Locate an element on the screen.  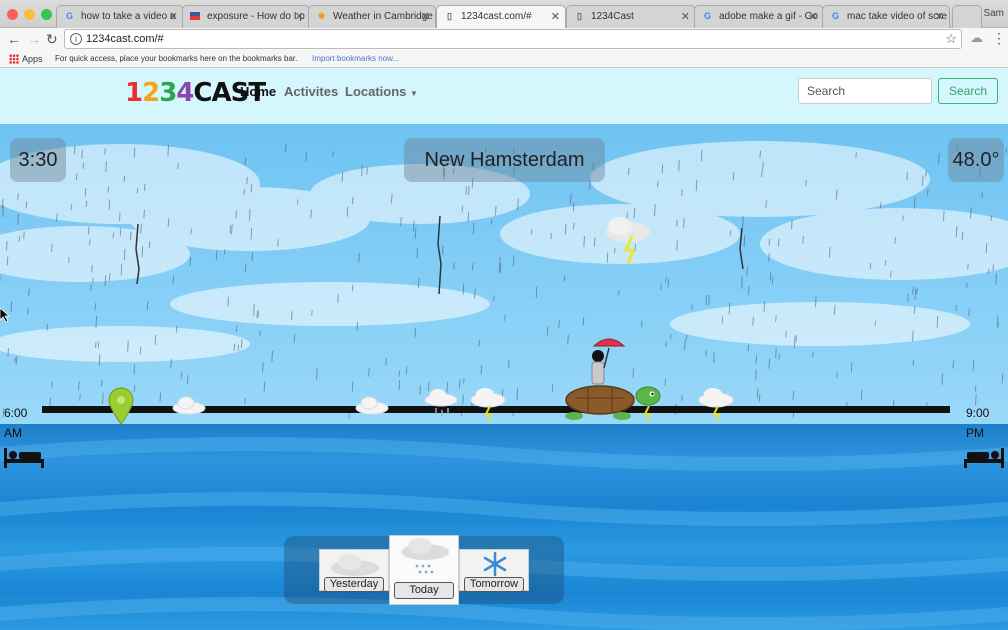
yesterday-button: Yesterday is located at coordinates (354, 584).